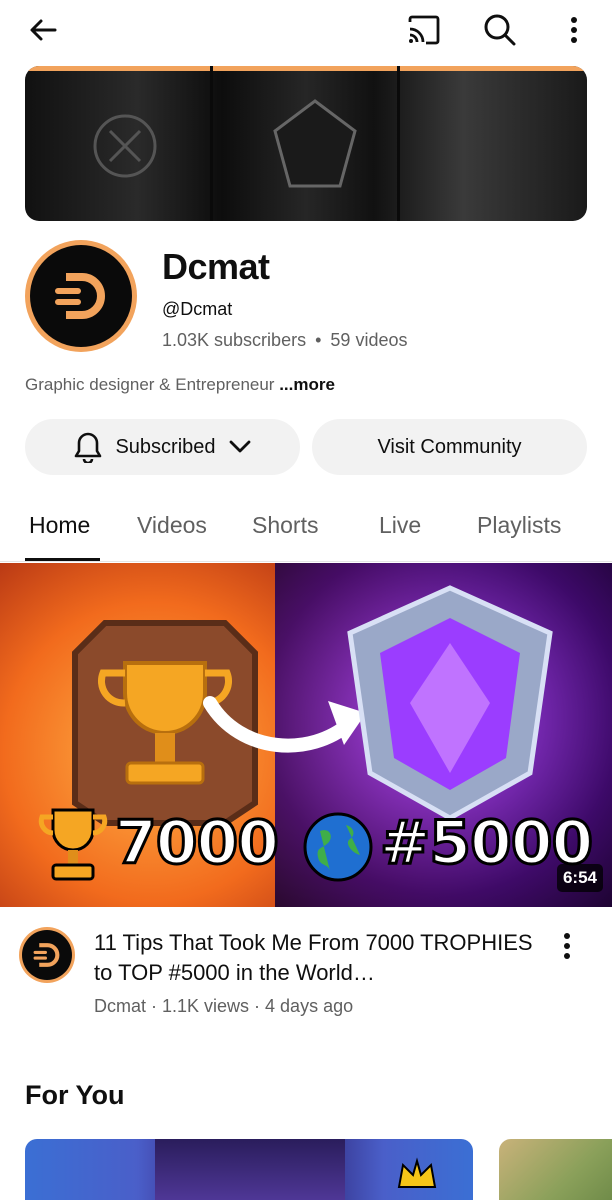 Image resolution: width=612 pixels, height=1200 pixels. What do you see at coordinates (152, 384) in the screenshot?
I see `description-text: Graphic designer & Entrepreneur` at bounding box center [152, 384].